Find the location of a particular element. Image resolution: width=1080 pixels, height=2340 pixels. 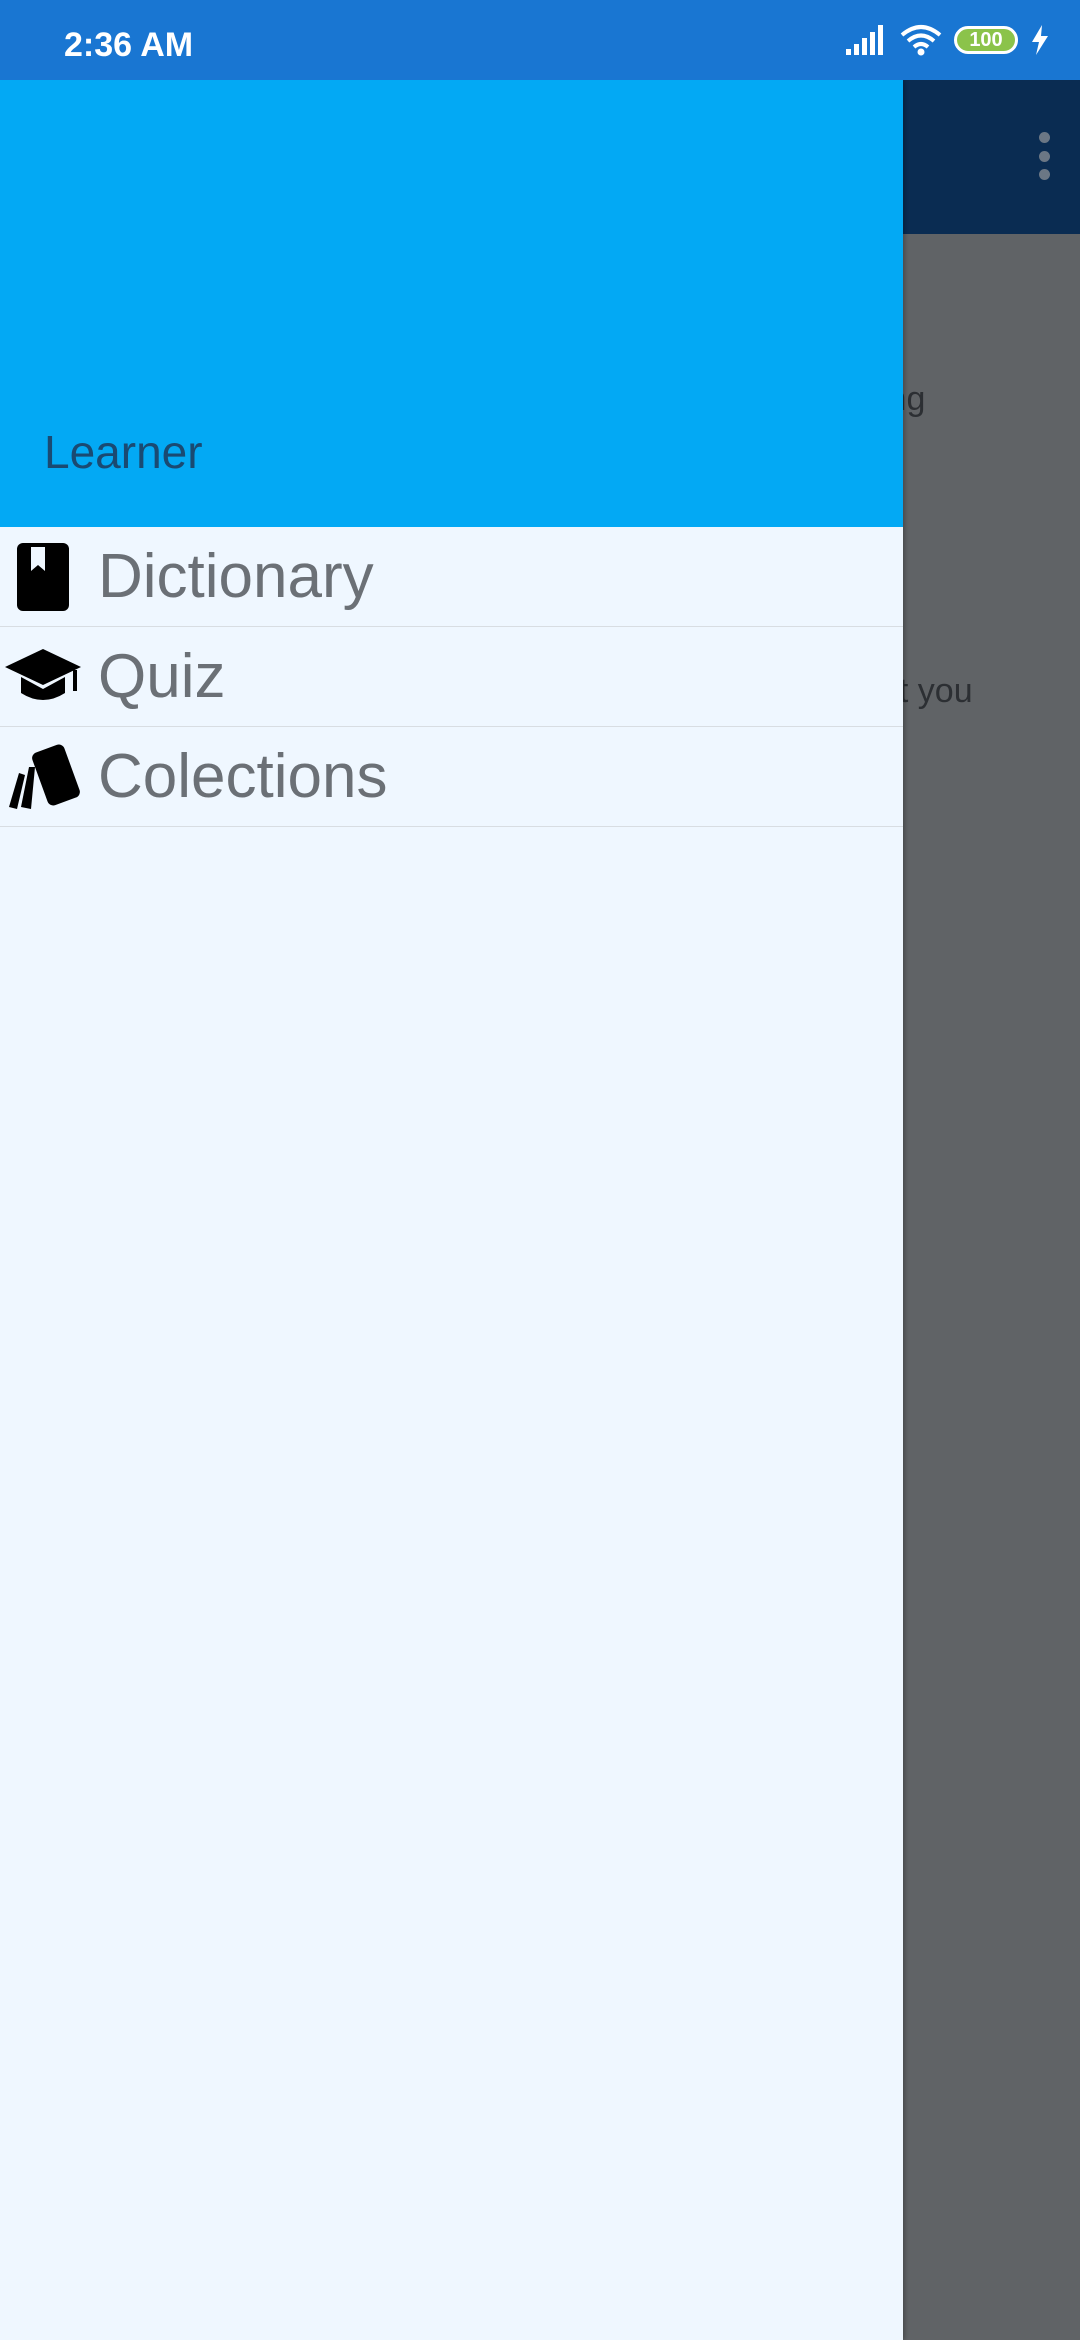

drawer-header-title: Learner is located at coordinates (123, 452).